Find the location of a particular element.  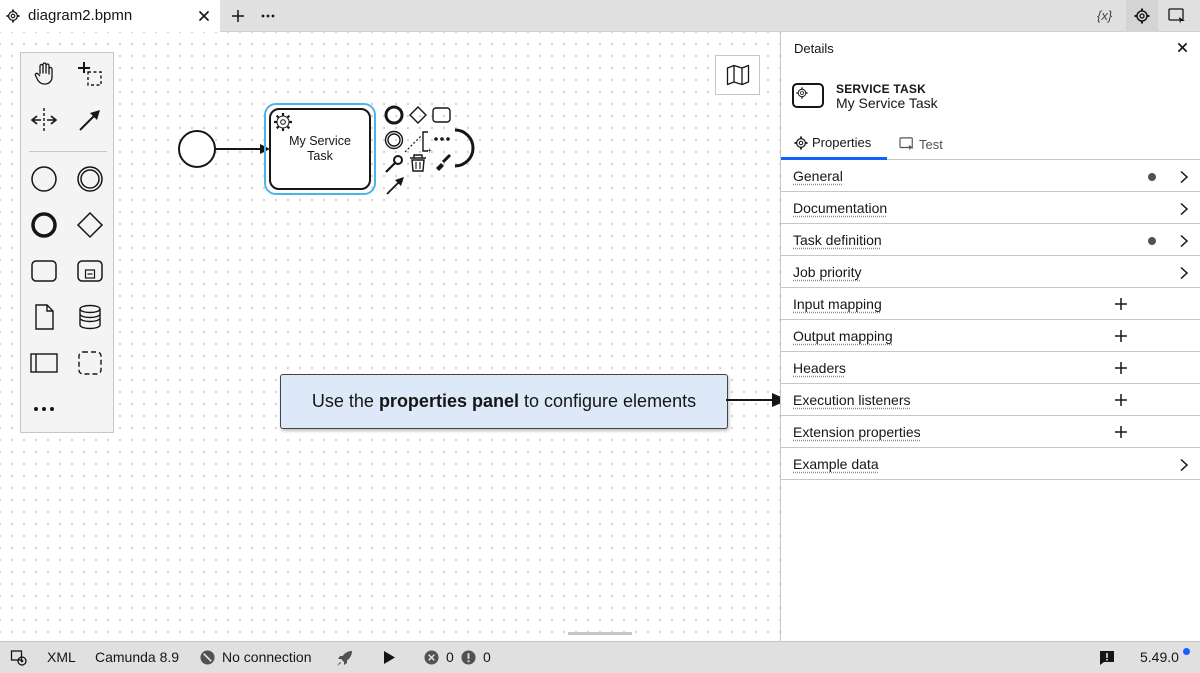

status-bar: XML Camunda 8.9 No connection 0 0 5.49.0 is located at coordinates (600, 657).